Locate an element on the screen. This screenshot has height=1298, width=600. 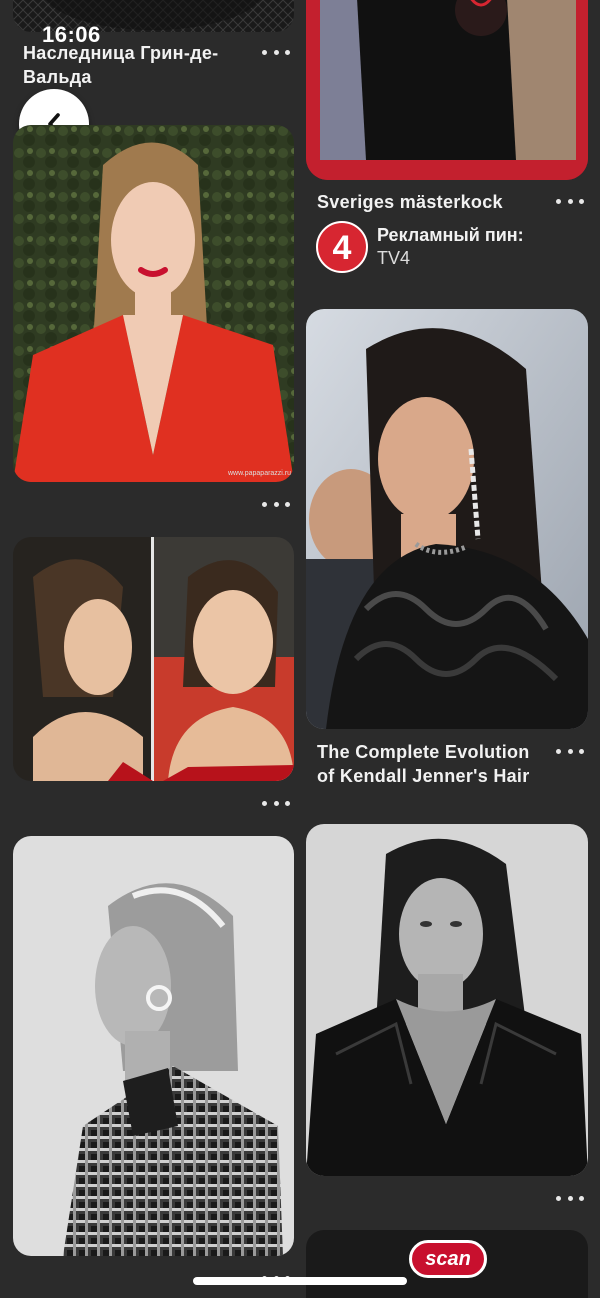
status-time: 16:06 is located at coordinates (71, 34).